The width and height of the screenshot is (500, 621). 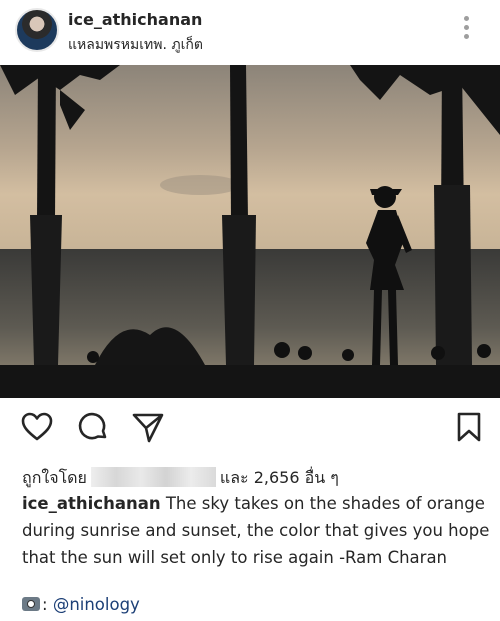 What do you see at coordinates (45, 604) in the screenshot?
I see `credit-prefix: :` at bounding box center [45, 604].